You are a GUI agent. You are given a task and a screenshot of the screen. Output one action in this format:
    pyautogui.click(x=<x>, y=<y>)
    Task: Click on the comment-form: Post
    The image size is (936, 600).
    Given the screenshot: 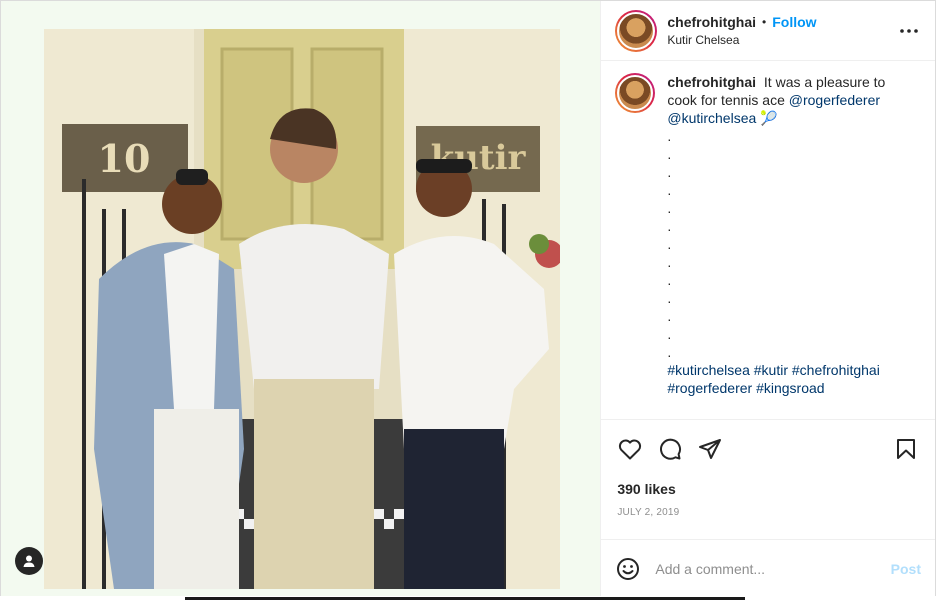 What is the action you would take?
    pyautogui.click(x=768, y=568)
    